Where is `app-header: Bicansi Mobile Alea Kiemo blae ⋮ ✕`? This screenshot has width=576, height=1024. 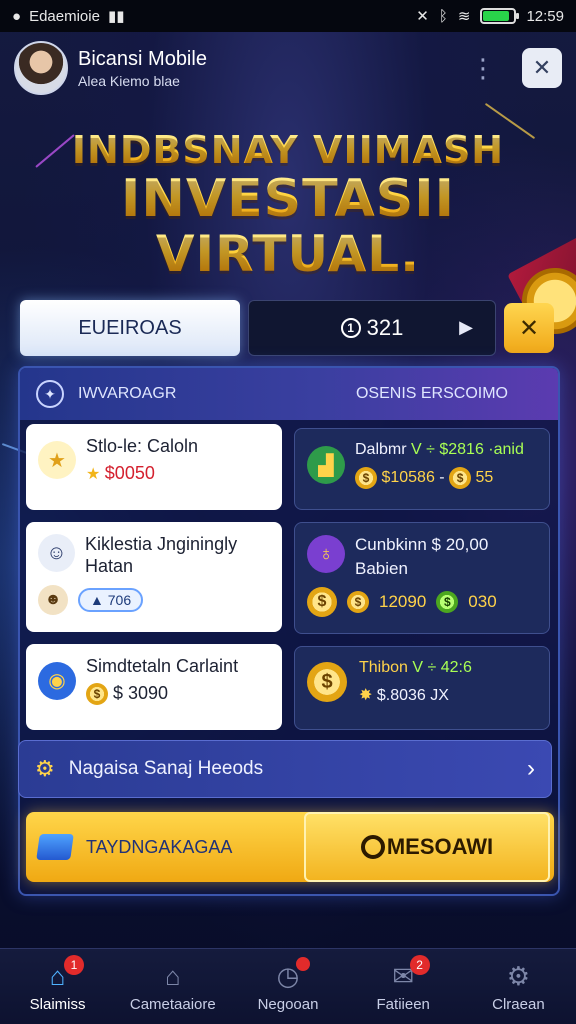 app-header: Bicansi Mobile Alea Kiemo blae ⋮ ✕ is located at coordinates (288, 68).